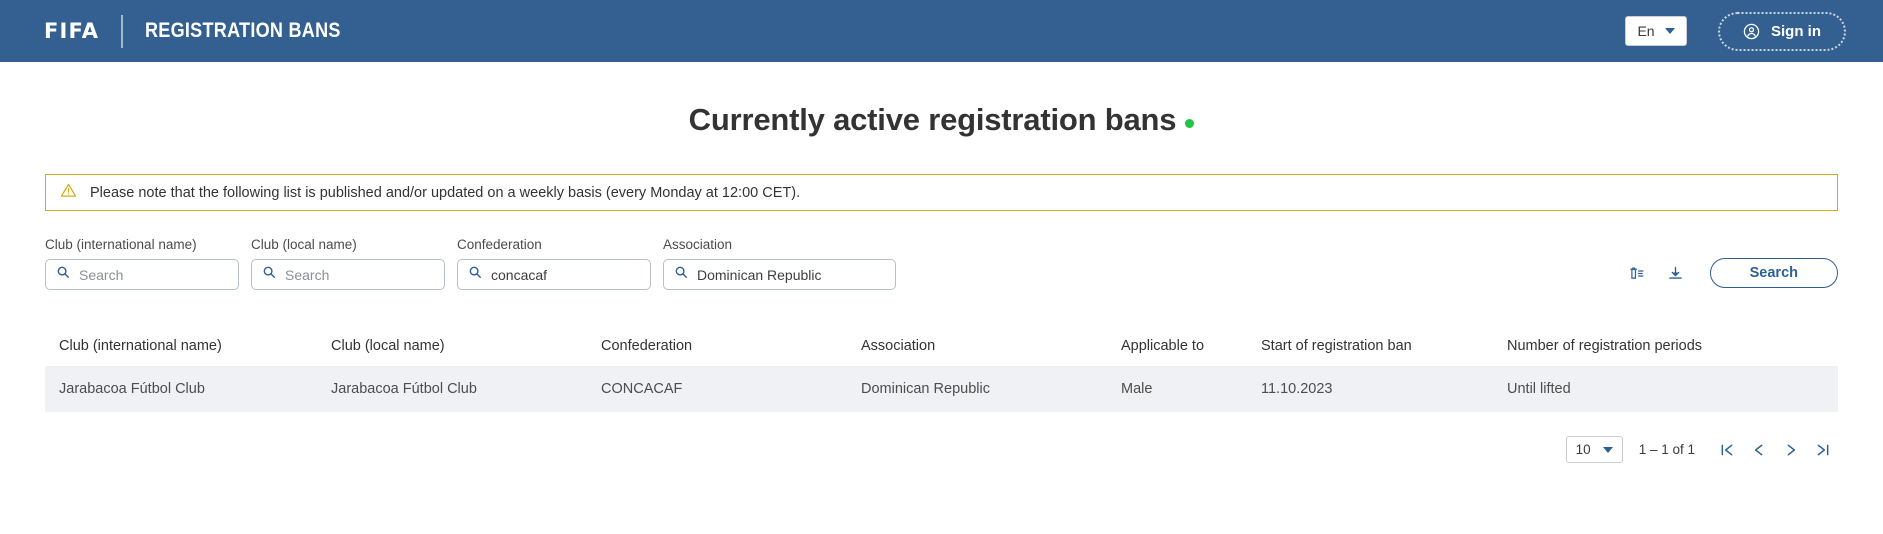 The height and width of the screenshot is (534, 1883). Describe the element at coordinates (1297, 389) in the screenshot. I see `cell-start-of-ban: 11.10.2023` at that location.